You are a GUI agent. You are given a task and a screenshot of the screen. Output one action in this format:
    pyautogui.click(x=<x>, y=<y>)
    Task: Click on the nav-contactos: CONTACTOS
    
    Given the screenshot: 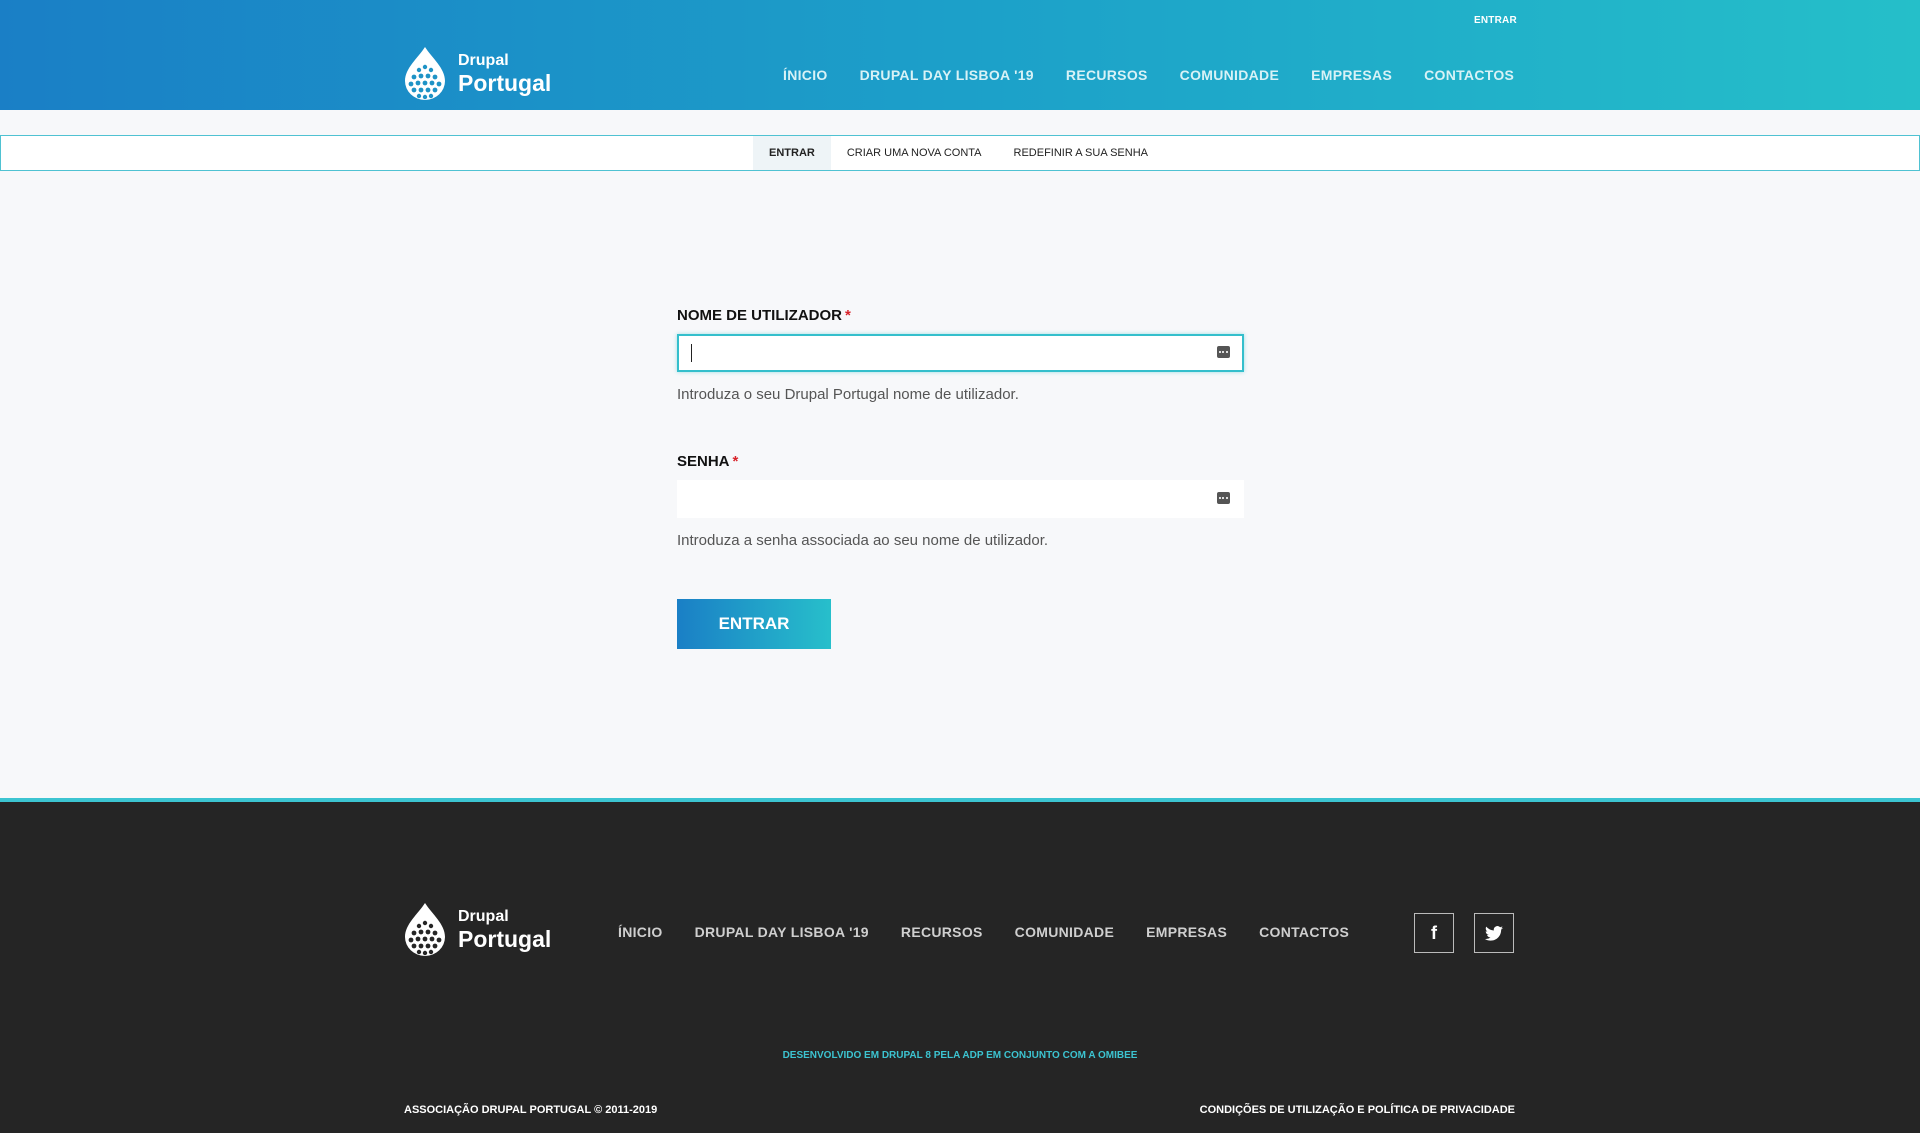 What is the action you would take?
    pyautogui.click(x=1469, y=75)
    